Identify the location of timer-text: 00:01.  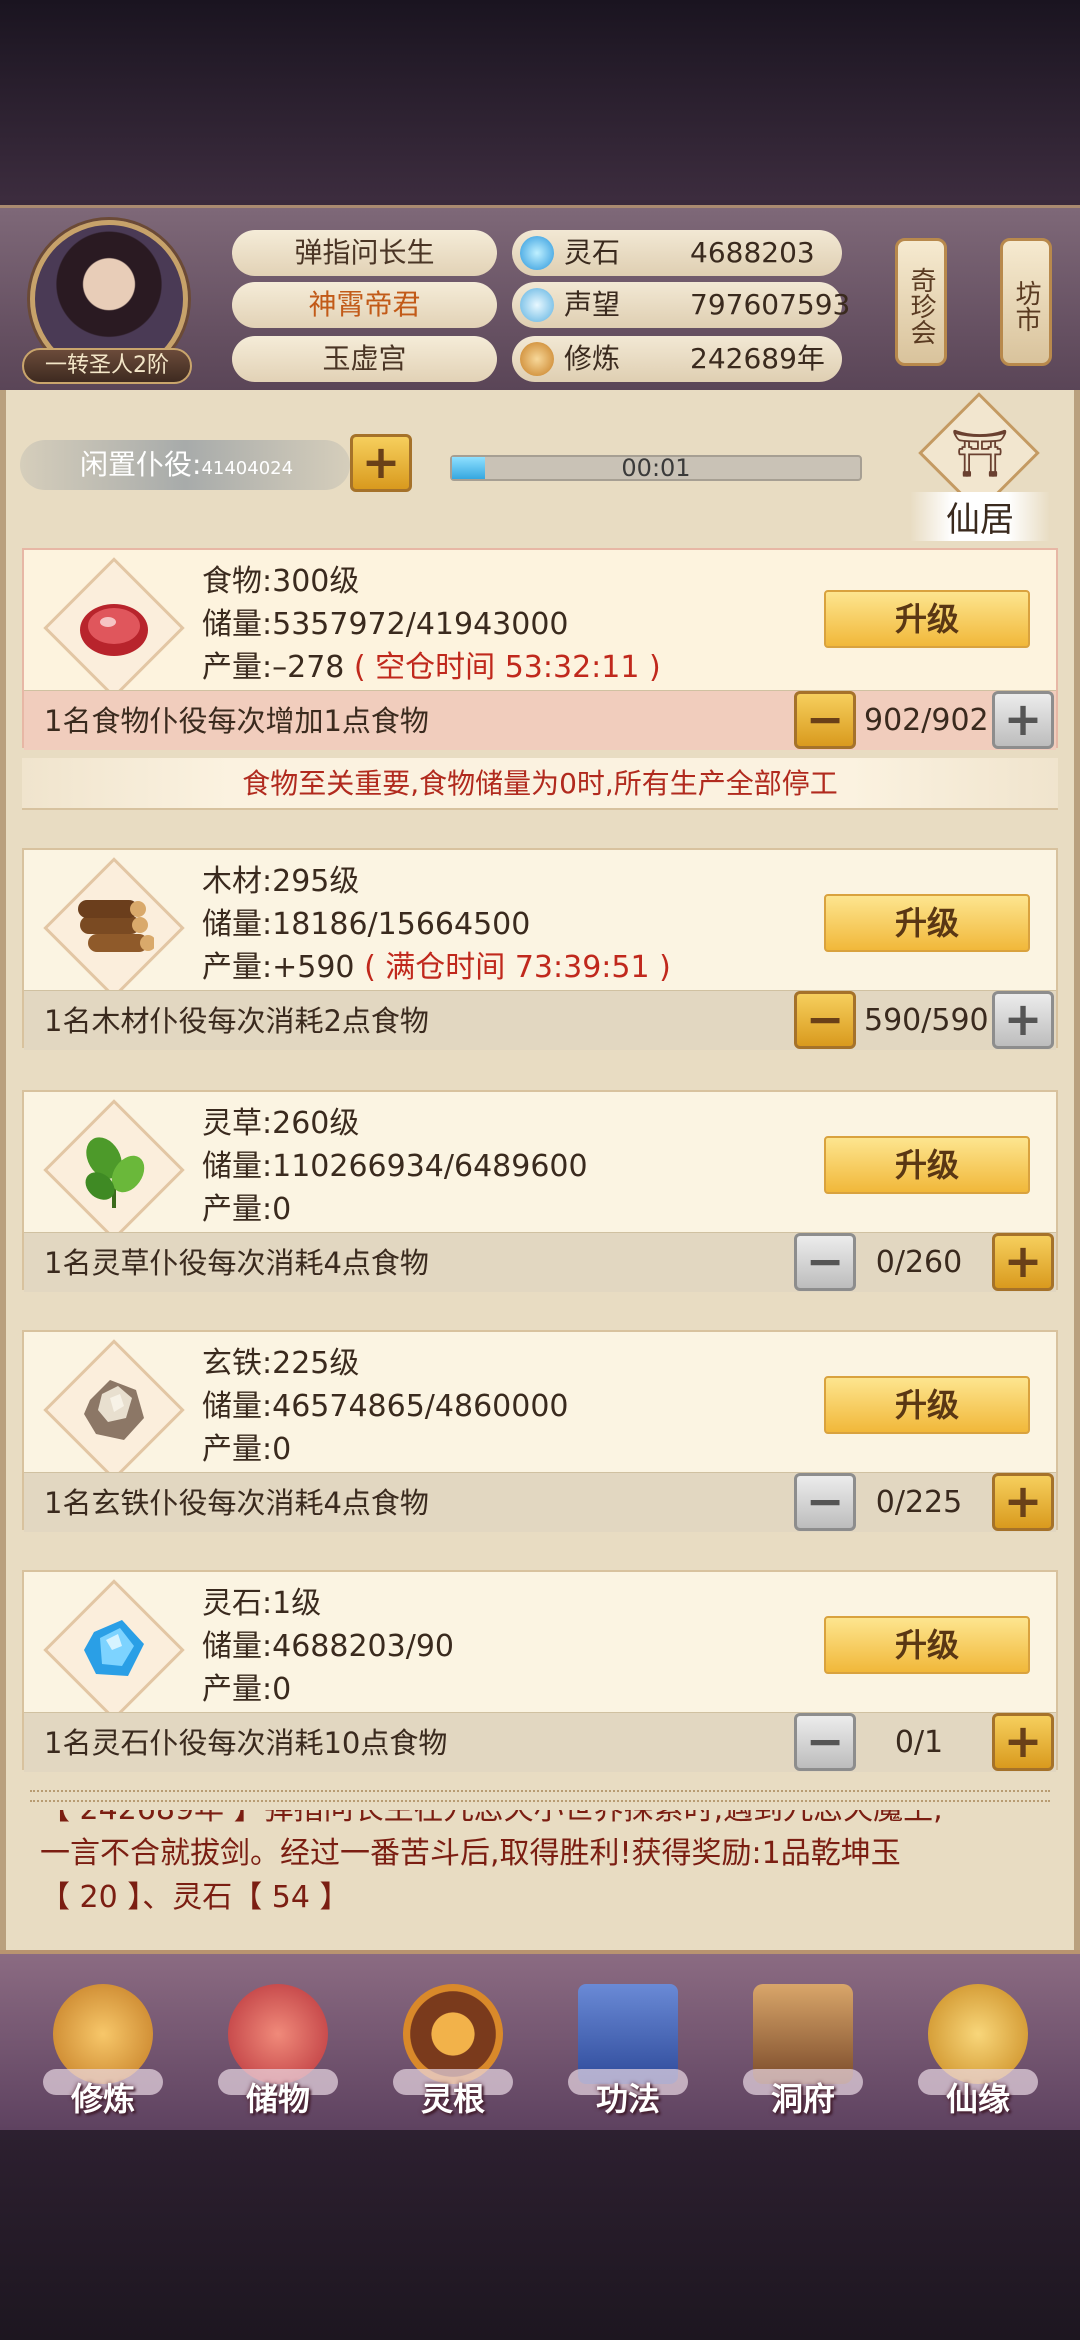
(656, 468).